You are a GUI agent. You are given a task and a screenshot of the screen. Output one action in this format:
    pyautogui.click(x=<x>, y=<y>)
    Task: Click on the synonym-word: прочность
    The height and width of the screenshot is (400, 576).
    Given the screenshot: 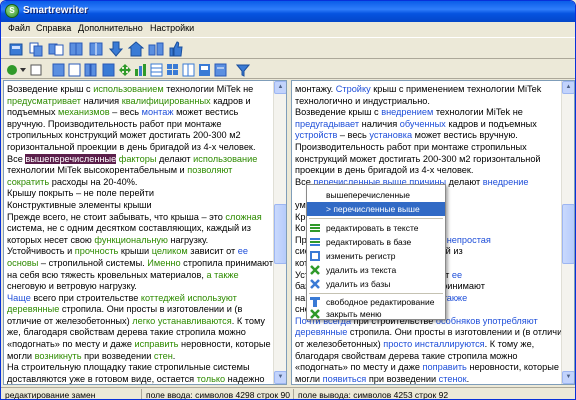 What is the action you would take?
    pyautogui.click(x=97, y=251)
    